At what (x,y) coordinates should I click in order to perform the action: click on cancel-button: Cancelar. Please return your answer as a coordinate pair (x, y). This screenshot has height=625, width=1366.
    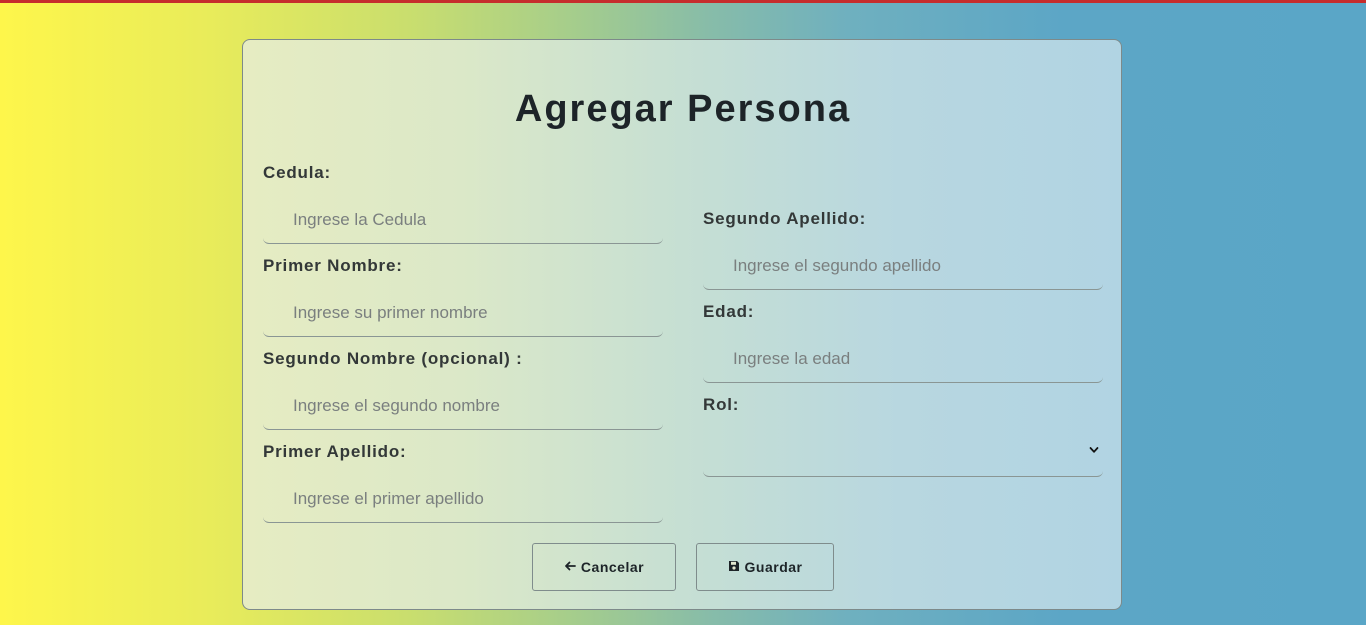
    Looking at the image, I should click on (604, 567).